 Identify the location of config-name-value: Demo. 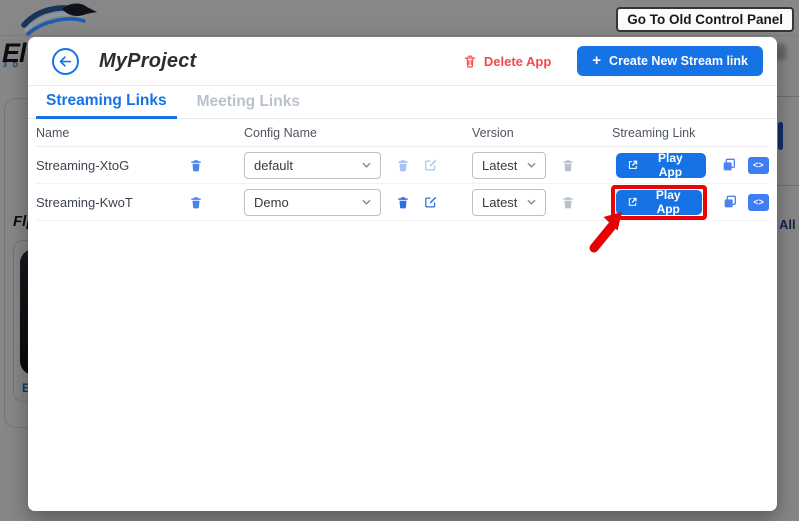
(271, 202).